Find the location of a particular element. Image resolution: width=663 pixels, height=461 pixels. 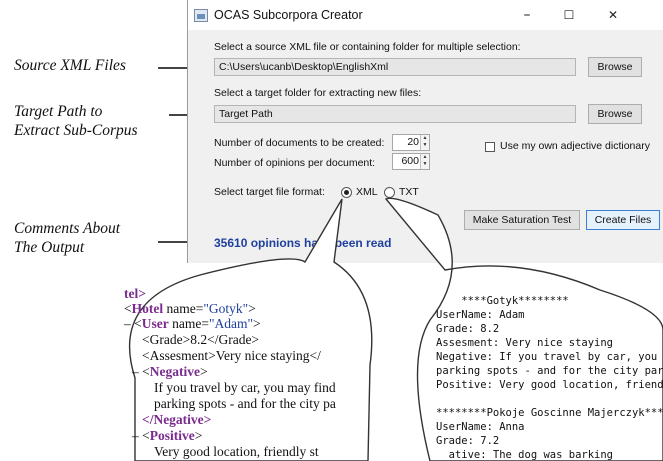

xml-assesment-open: <Assesment> is located at coordinates (179, 355).